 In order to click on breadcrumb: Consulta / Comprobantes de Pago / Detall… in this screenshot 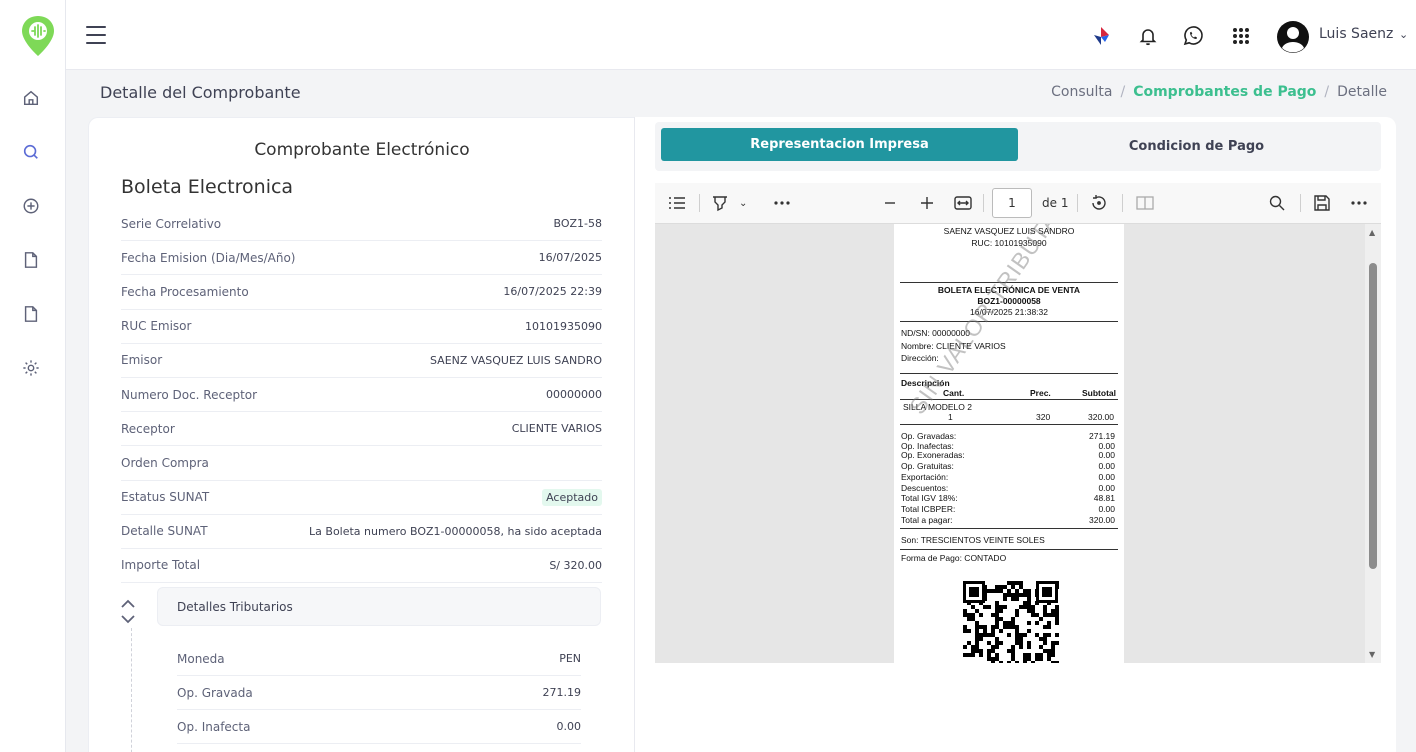, I will do `click(1219, 92)`.